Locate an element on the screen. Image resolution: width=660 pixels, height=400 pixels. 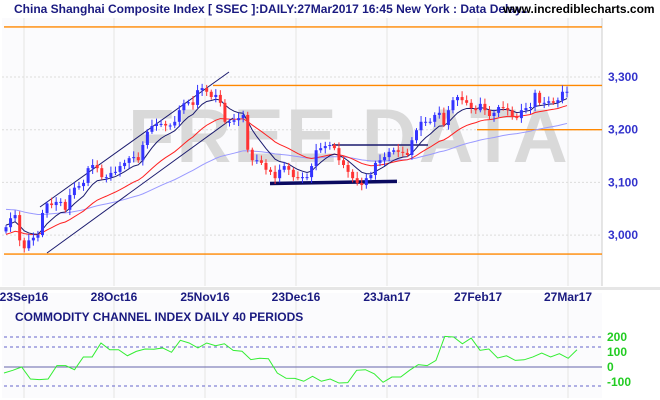
cci-y-tick-label: 200 is located at coordinates (617, 337).